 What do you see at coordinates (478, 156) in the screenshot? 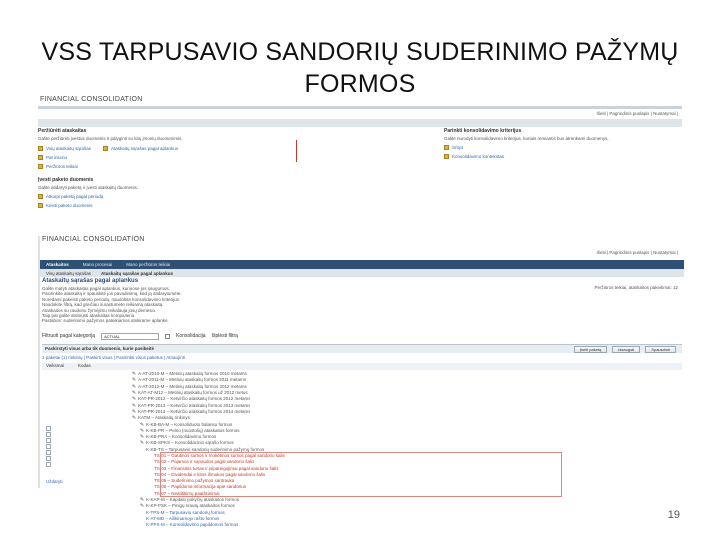
I see `link-label: Konsolidavimo kontekstas` at bounding box center [478, 156].